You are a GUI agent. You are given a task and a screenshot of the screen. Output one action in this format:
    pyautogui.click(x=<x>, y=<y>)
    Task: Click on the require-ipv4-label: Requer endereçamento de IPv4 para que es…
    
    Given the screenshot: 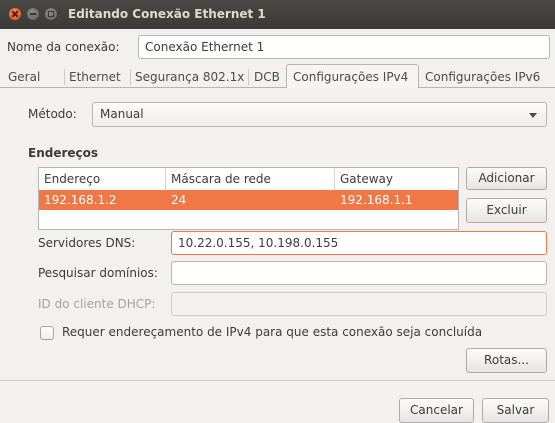 What is the action you would take?
    pyautogui.click(x=272, y=332)
    